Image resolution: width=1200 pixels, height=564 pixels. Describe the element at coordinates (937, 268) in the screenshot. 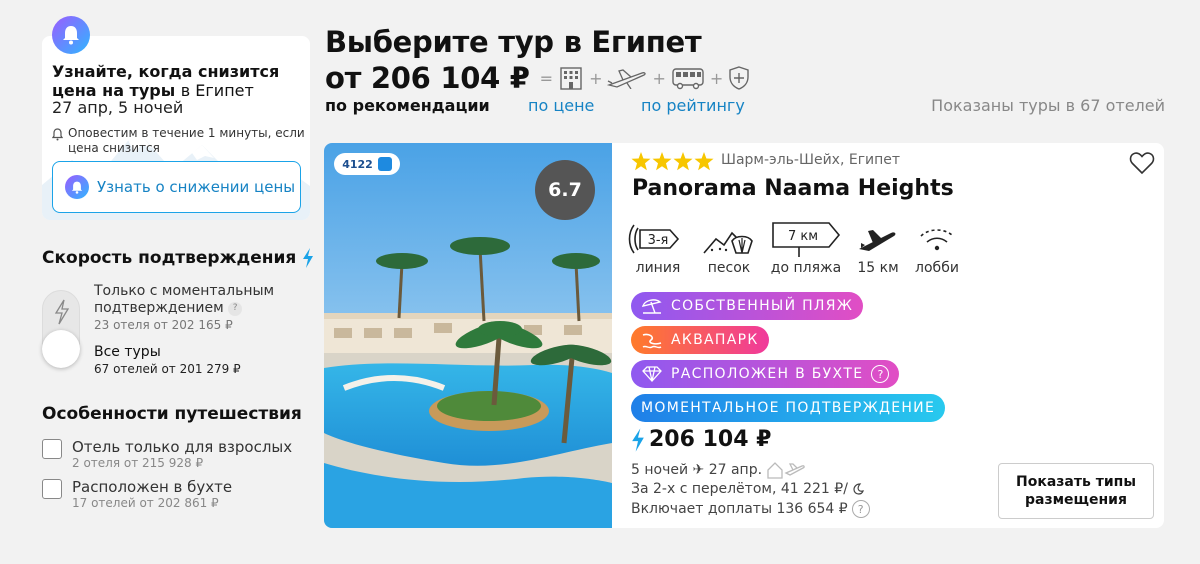

I see `feature-caption: лобби` at that location.